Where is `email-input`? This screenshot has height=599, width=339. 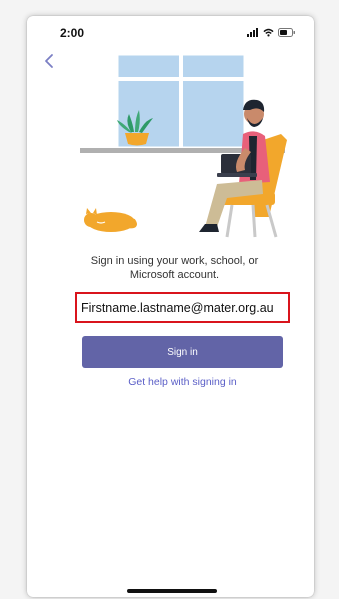
email-input is located at coordinates (182, 307).